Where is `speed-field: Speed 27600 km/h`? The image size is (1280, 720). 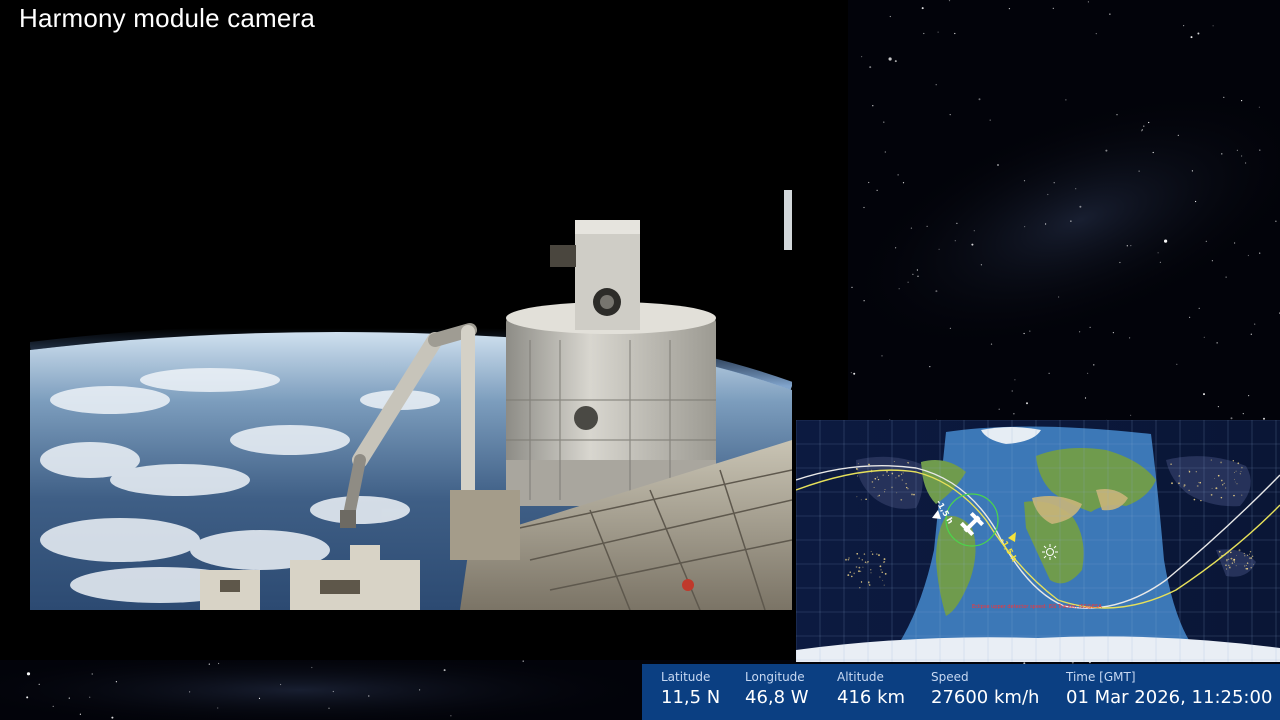
speed-field: Speed 27600 km/h is located at coordinates (985, 689).